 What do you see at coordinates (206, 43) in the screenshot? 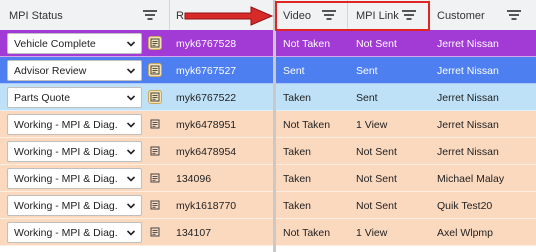
I see `ro-number: myk6767528` at bounding box center [206, 43].